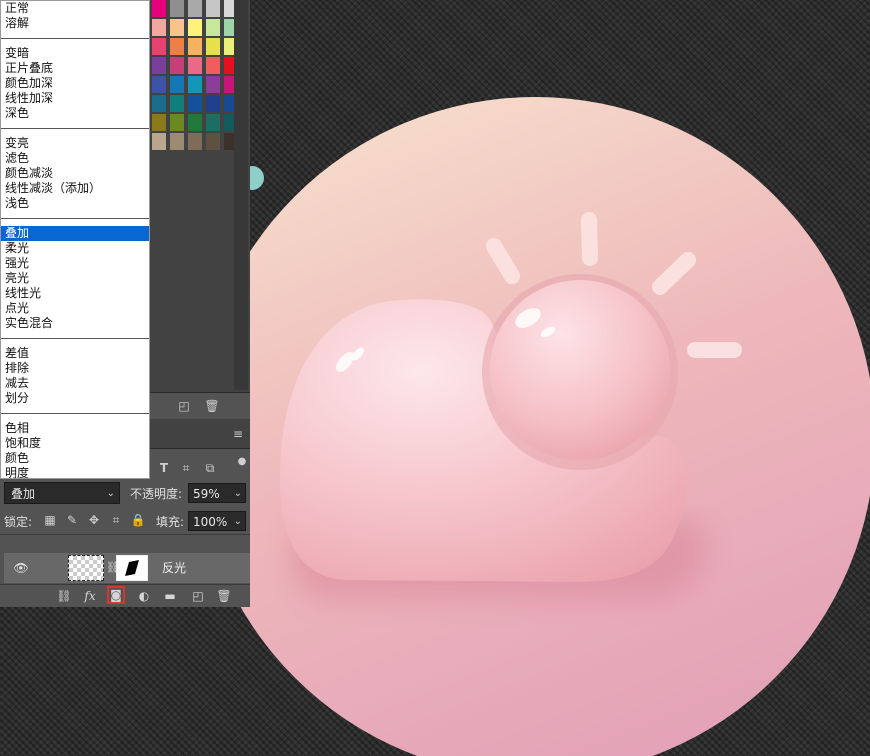 This screenshot has height=756, width=870. Describe the element at coordinates (64, 596) in the screenshot. I see `link-layers-icon: ⛓` at that location.